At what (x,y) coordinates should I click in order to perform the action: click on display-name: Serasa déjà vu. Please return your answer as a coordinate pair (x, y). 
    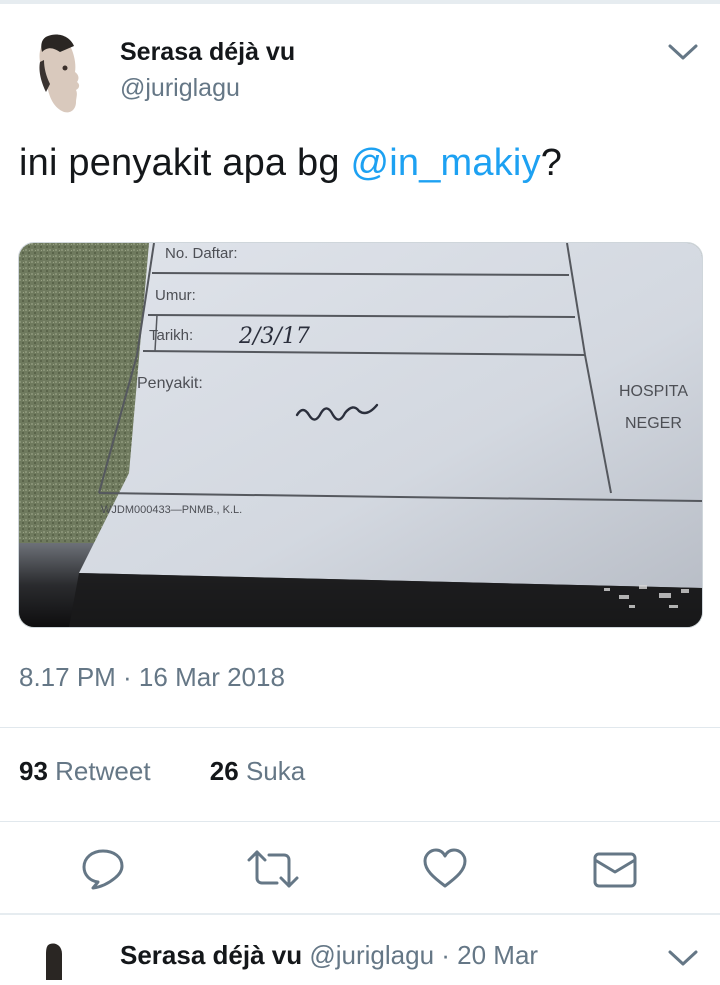
    Looking at the image, I should click on (207, 52).